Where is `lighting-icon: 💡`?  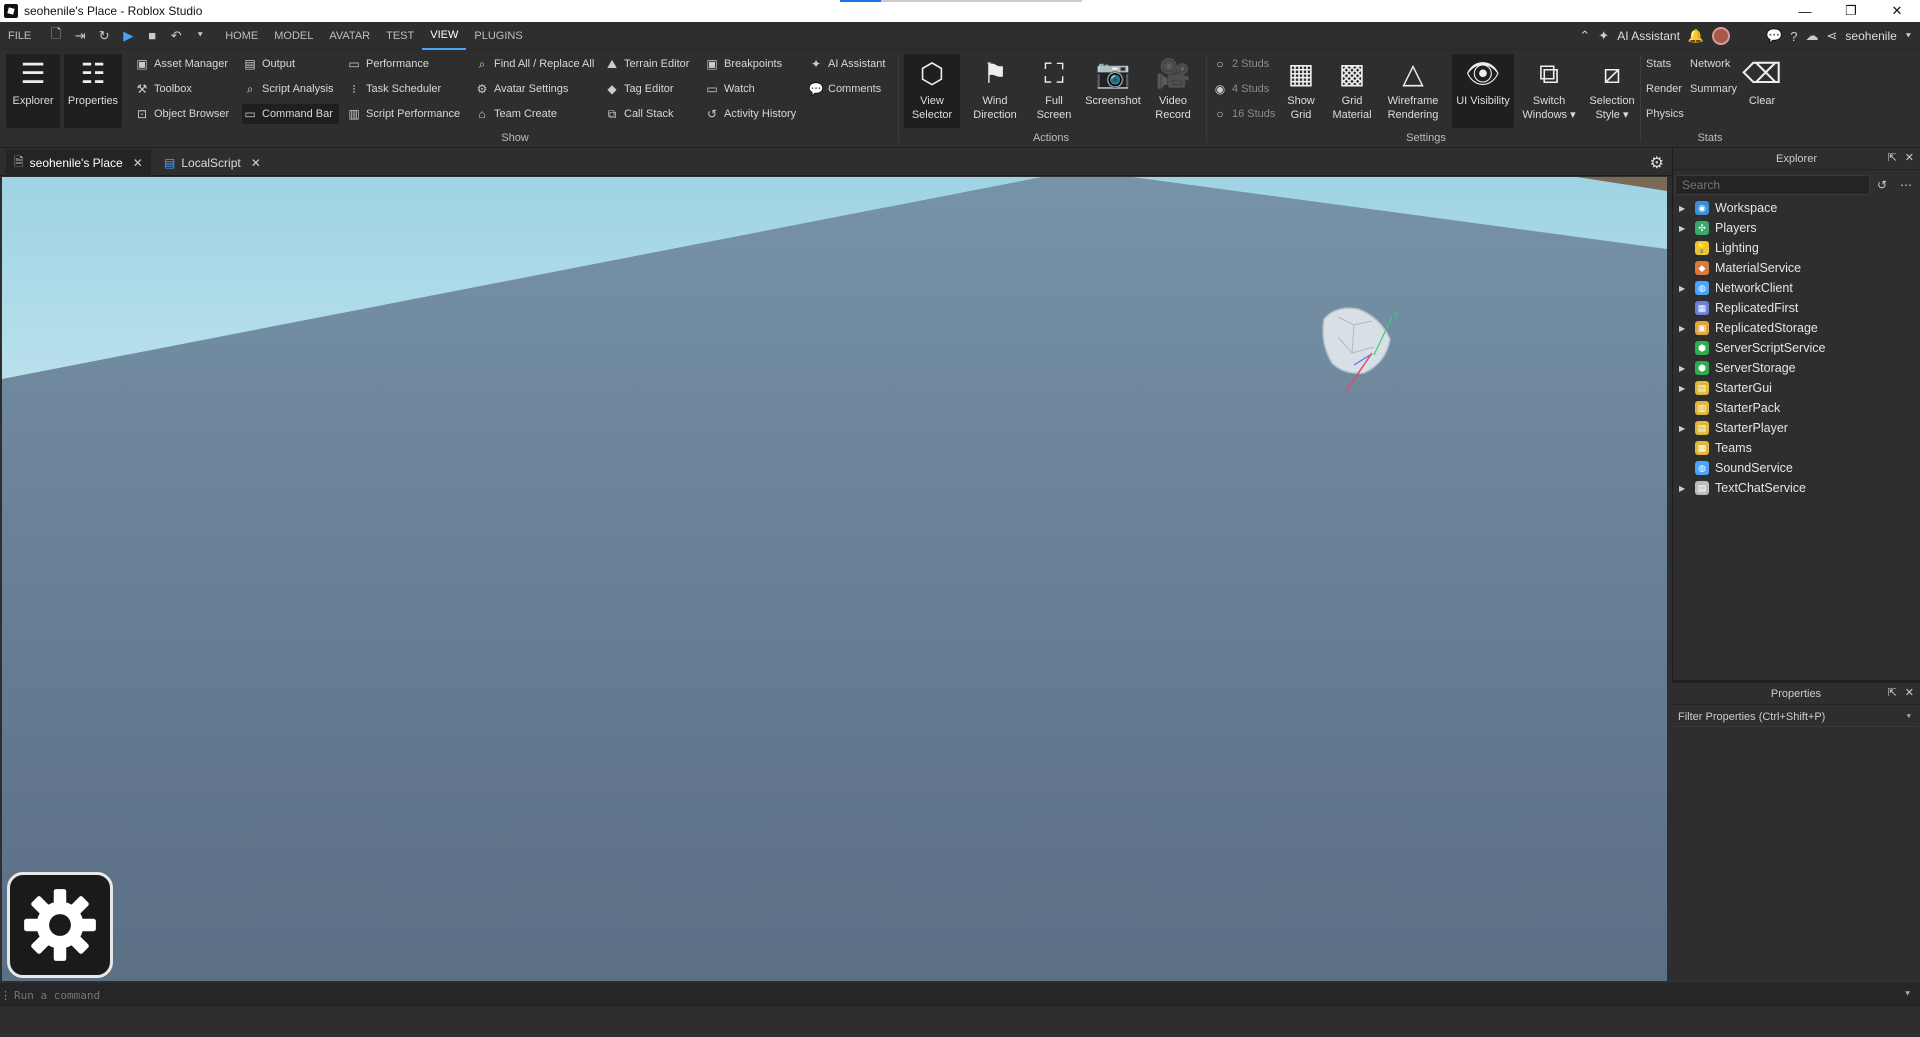
lighting-icon: 💡 is located at coordinates (1702, 248).